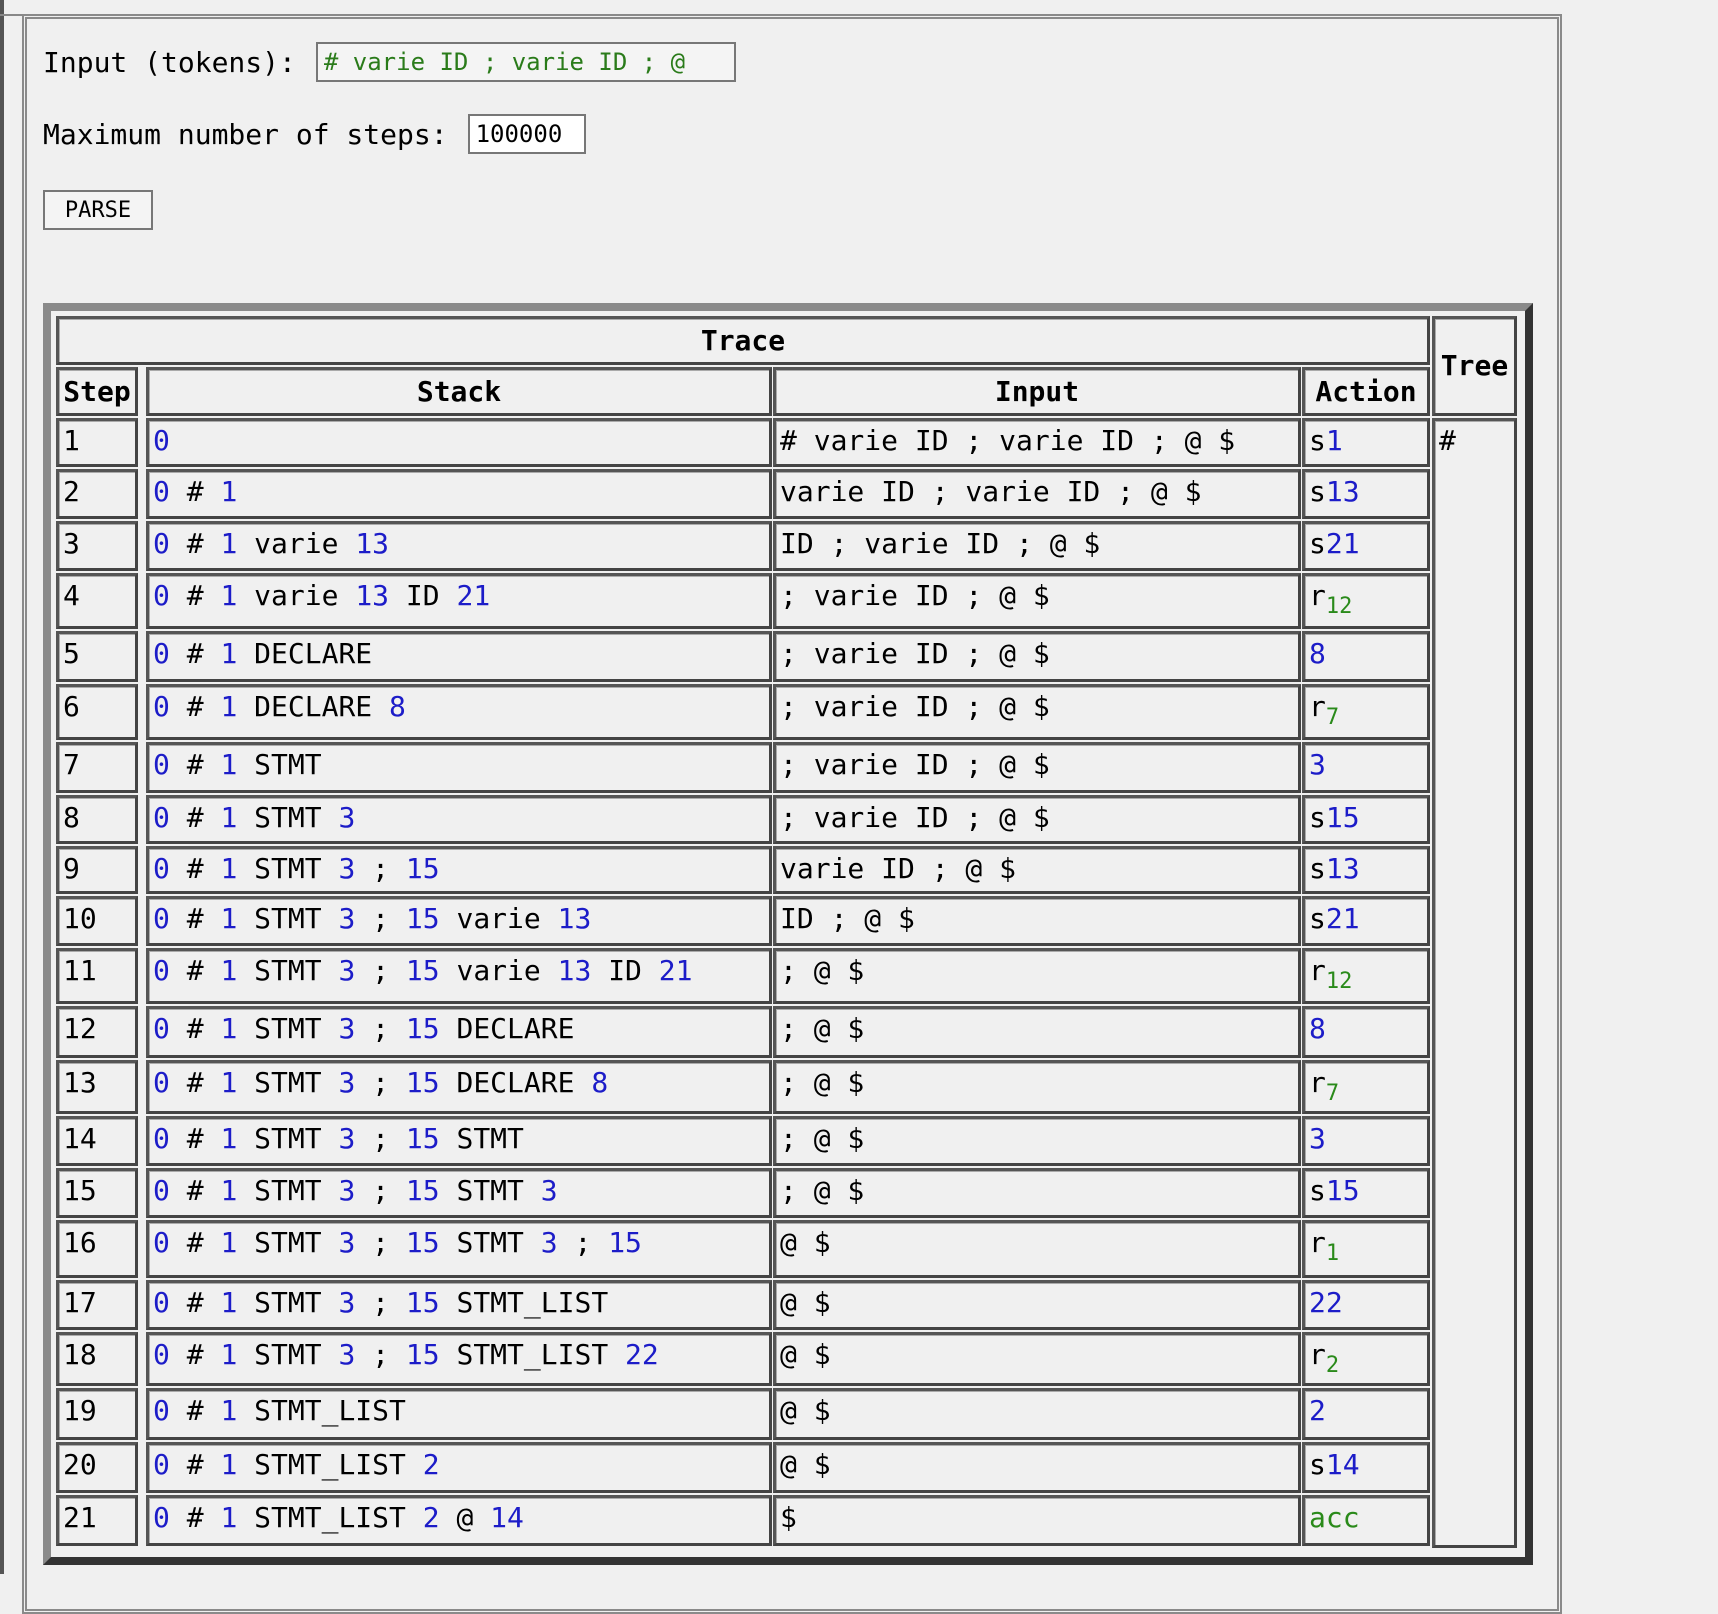 This screenshot has height=1614, width=1718. I want to click on action-token: s, so click(1317, 491).